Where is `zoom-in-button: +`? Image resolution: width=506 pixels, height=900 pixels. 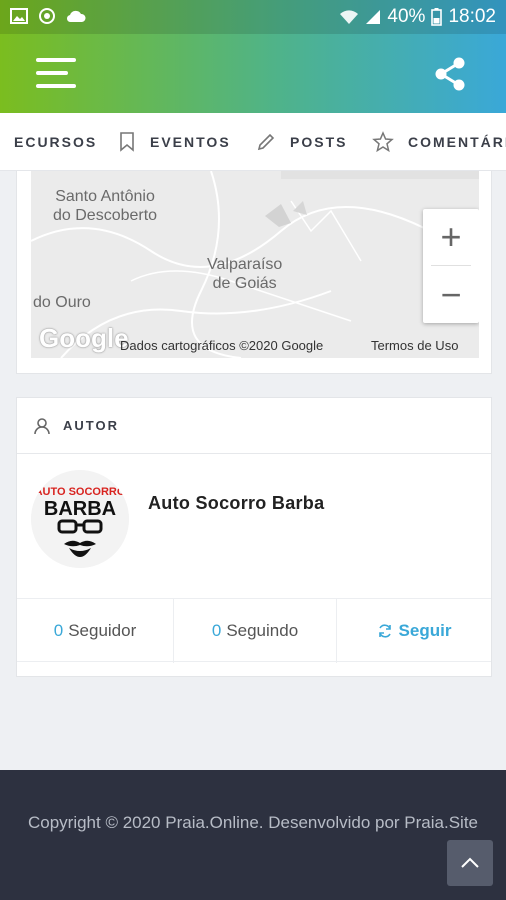 zoom-in-button: + is located at coordinates (451, 237).